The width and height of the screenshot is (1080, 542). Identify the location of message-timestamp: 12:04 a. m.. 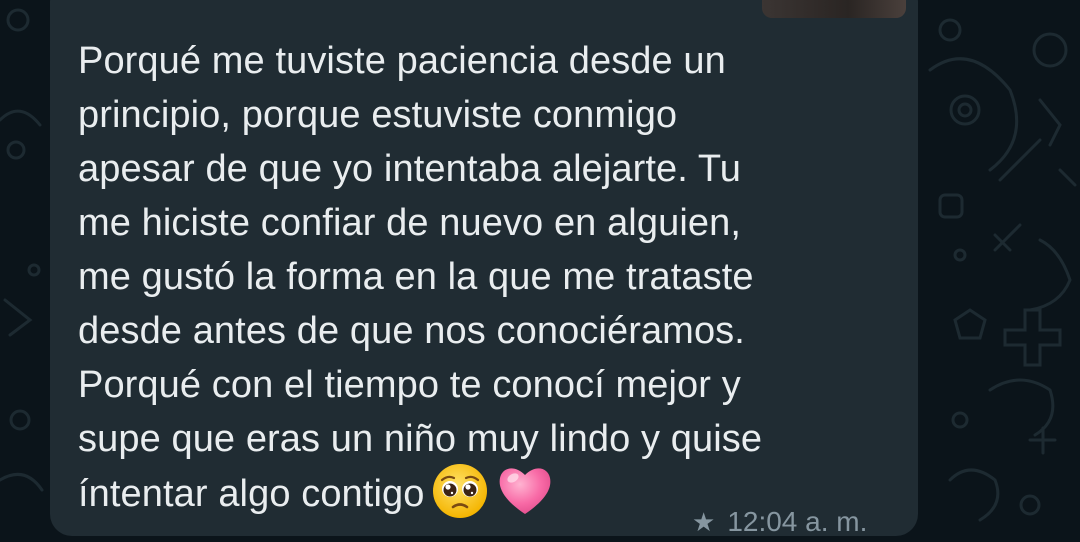
(797, 521).